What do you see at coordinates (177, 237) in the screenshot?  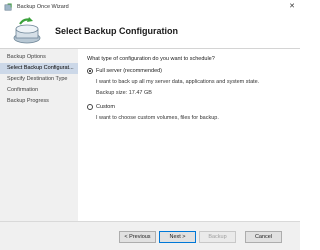 I see `next-button: Next >` at bounding box center [177, 237].